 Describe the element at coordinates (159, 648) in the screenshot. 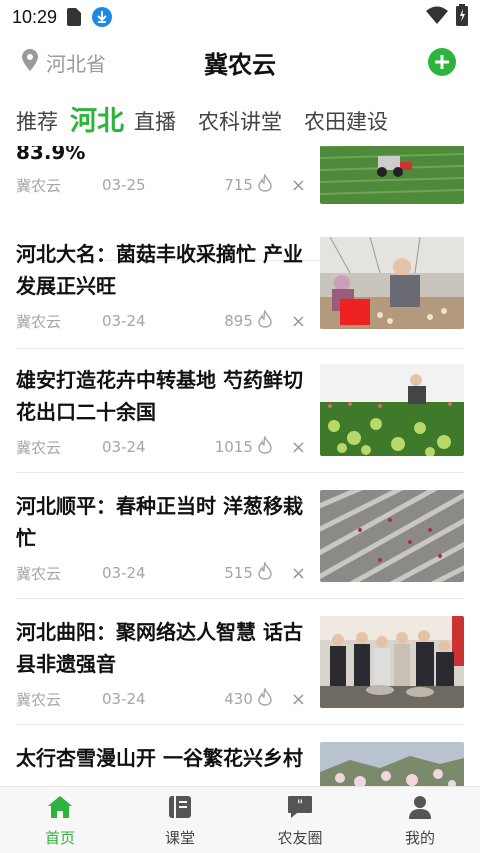

I see `news-title: 河北曲阳：聚网络达人智慧 话古县非遗强音` at that location.